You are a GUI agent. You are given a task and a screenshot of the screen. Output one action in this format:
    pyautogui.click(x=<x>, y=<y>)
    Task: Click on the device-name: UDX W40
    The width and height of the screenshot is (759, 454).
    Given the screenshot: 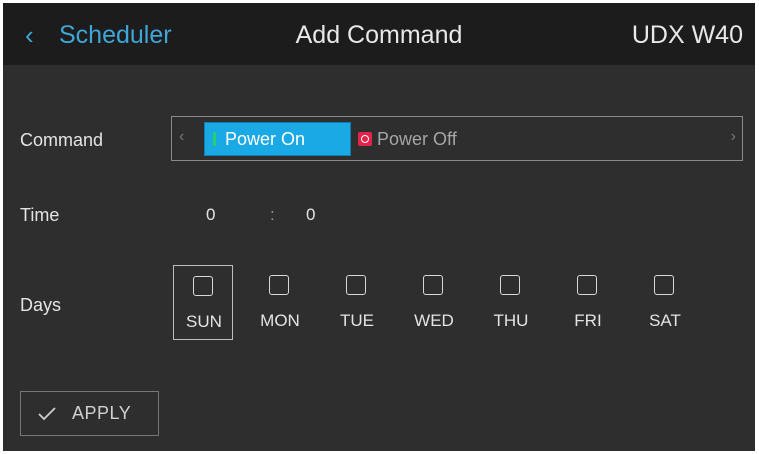 What is the action you would take?
    pyautogui.click(x=687, y=35)
    